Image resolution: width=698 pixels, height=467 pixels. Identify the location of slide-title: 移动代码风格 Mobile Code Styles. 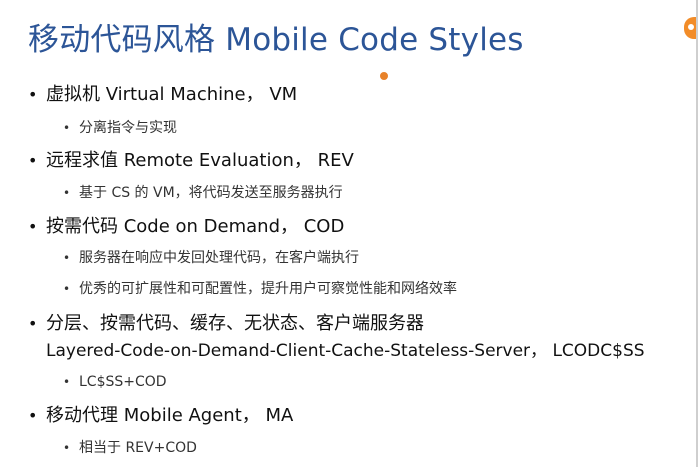
(276, 40).